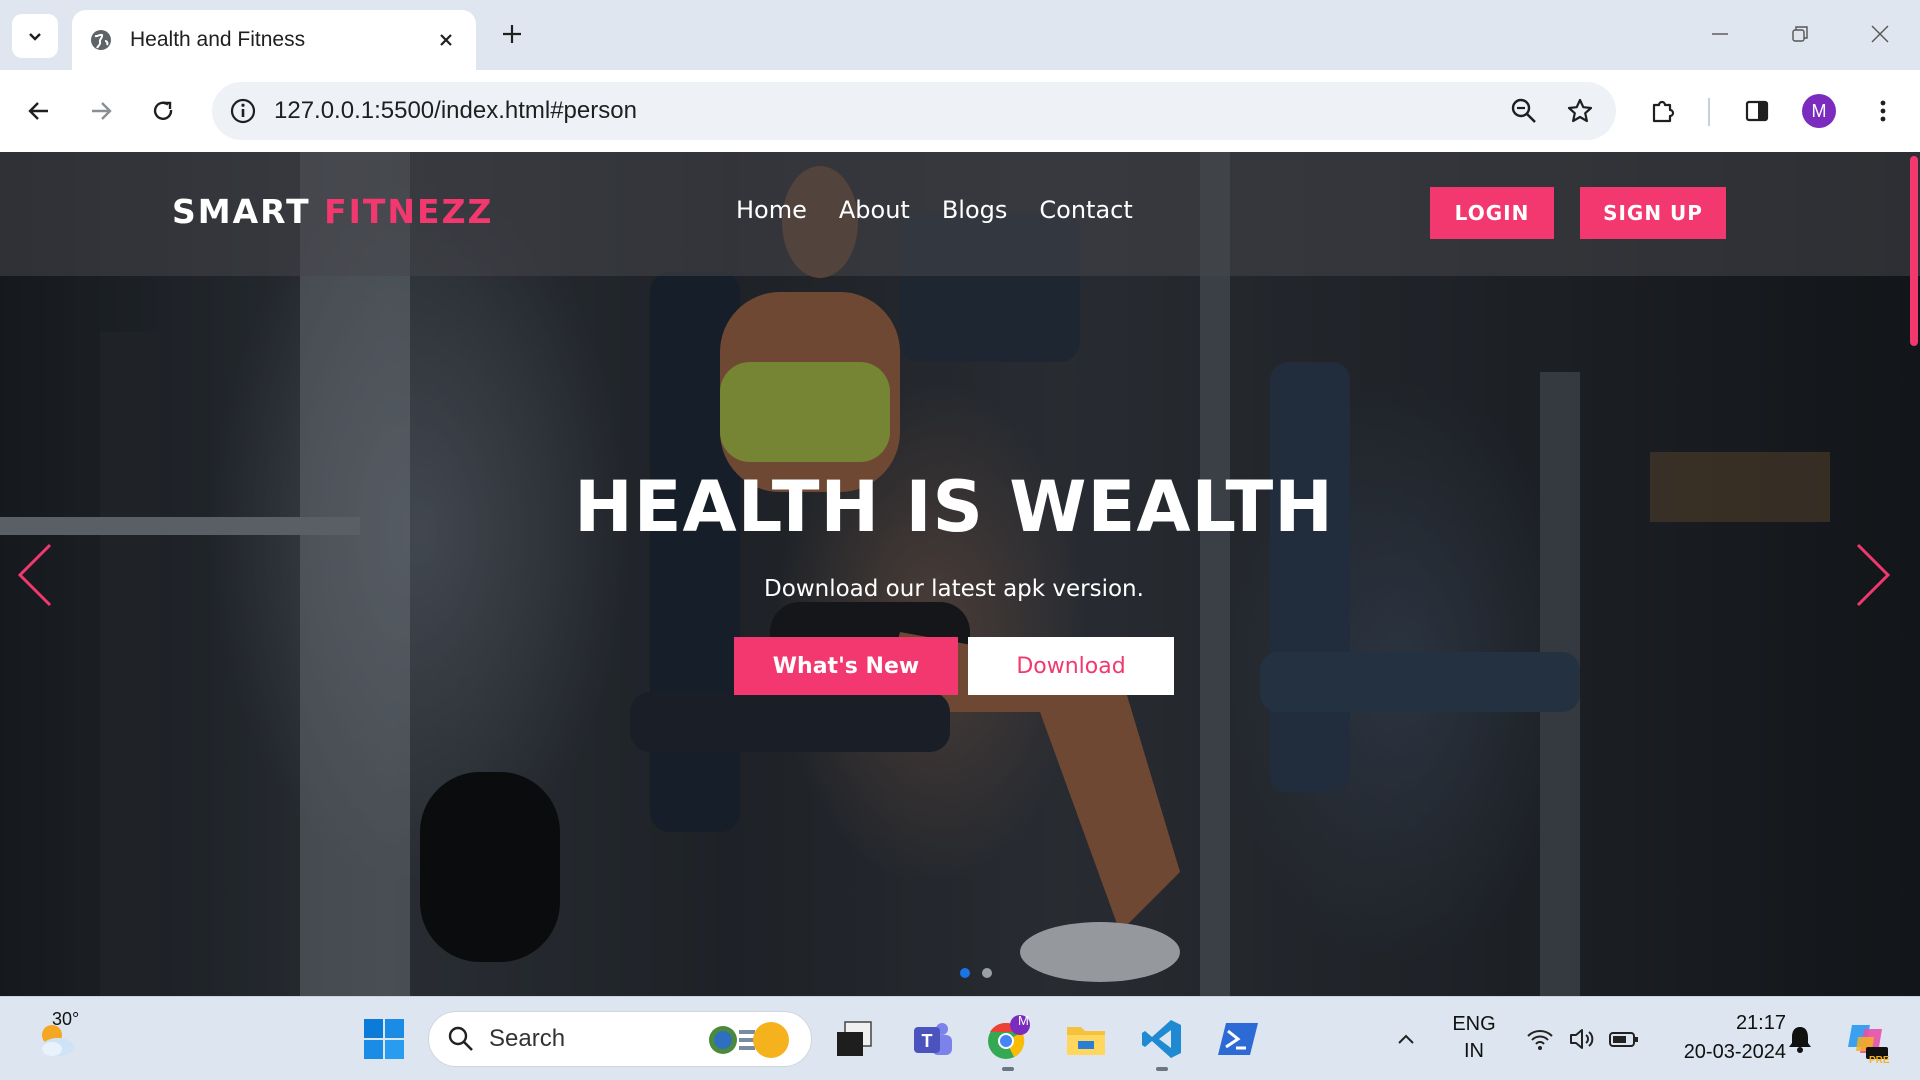 This screenshot has width=1920, height=1080. I want to click on arrow-left-icon, so click(38, 111).